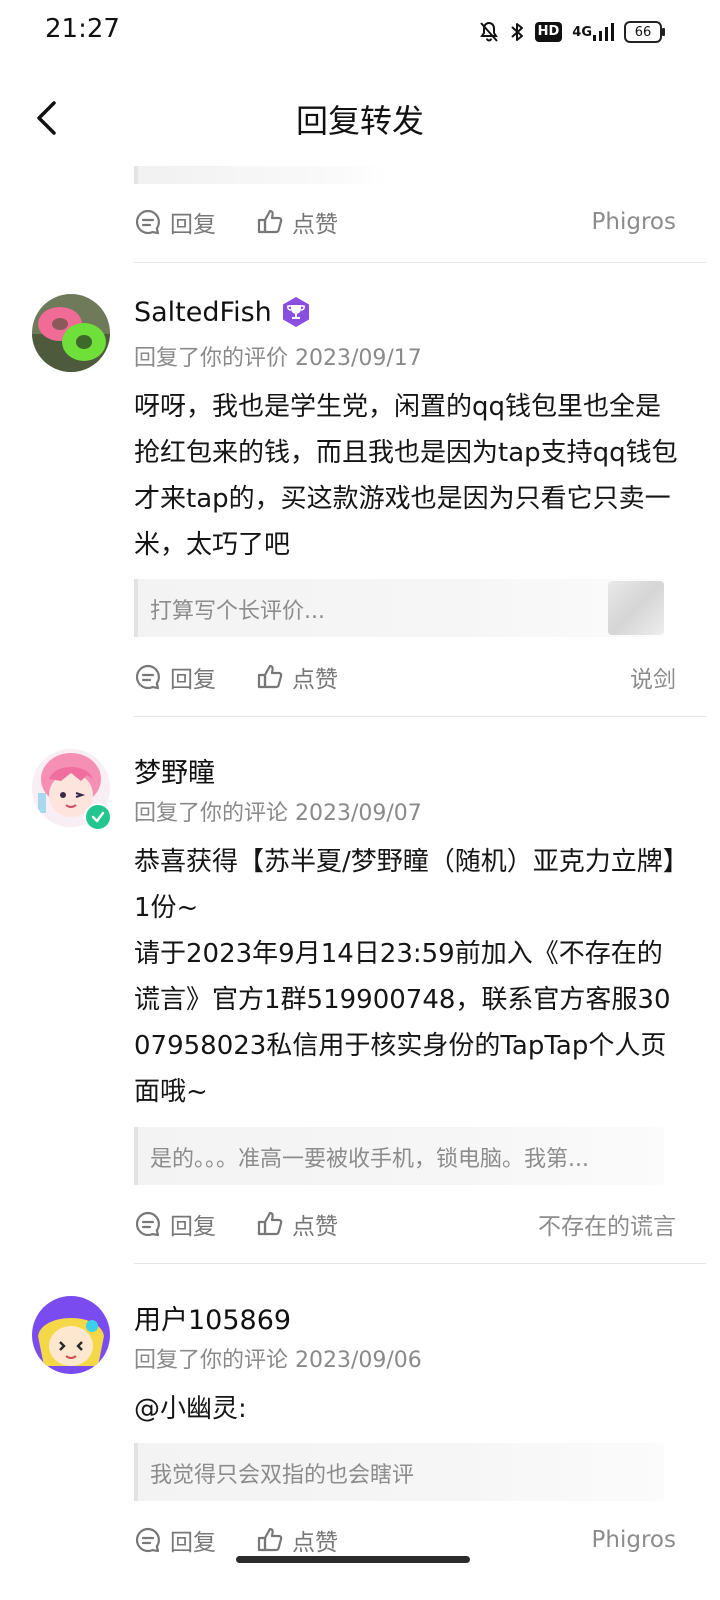 This screenshot has height=1600, width=720. What do you see at coordinates (607, 1224) in the screenshot?
I see `source-link: 不存在的谎言` at bounding box center [607, 1224].